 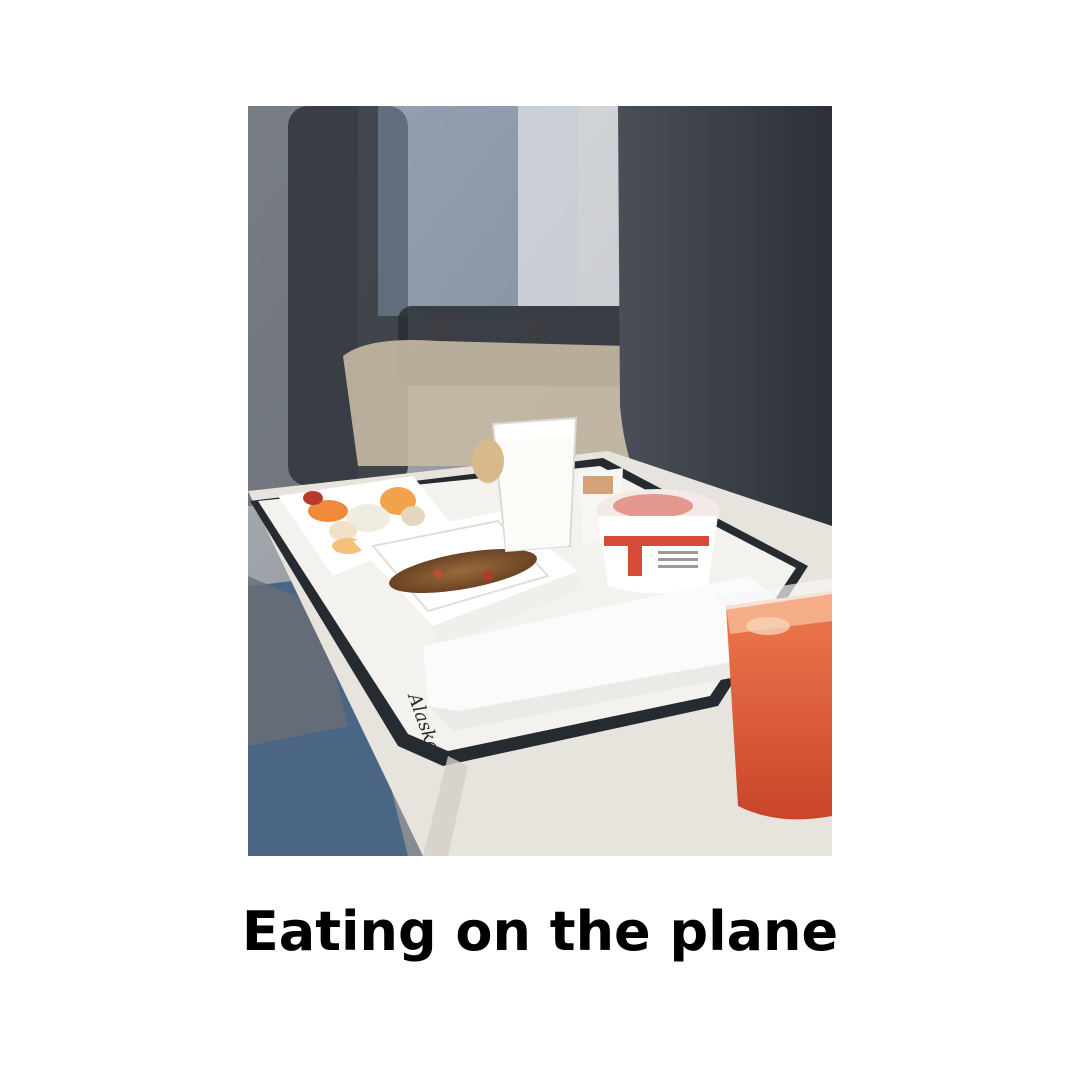 What do you see at coordinates (488, 461) in the screenshot?
I see `bread-roll` at bounding box center [488, 461].